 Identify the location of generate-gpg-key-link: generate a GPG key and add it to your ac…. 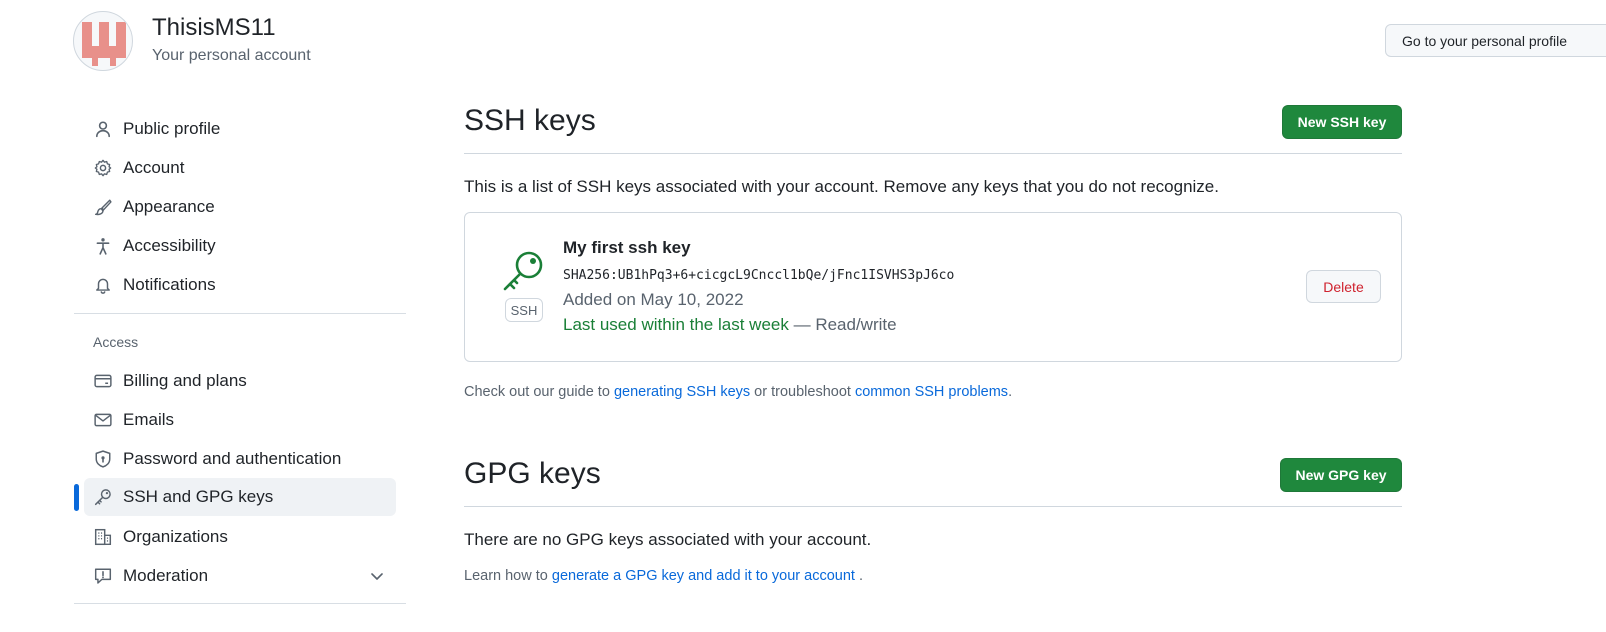
(703, 576).